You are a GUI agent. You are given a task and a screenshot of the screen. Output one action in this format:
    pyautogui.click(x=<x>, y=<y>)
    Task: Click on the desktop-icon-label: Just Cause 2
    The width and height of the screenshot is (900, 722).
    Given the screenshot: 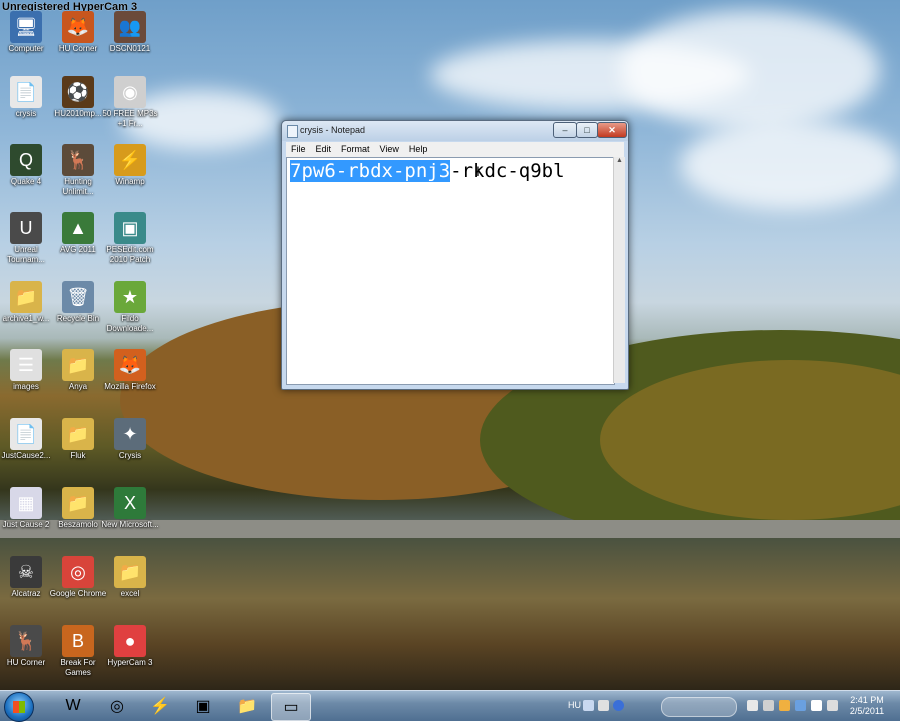 What is the action you would take?
    pyautogui.click(x=26, y=524)
    